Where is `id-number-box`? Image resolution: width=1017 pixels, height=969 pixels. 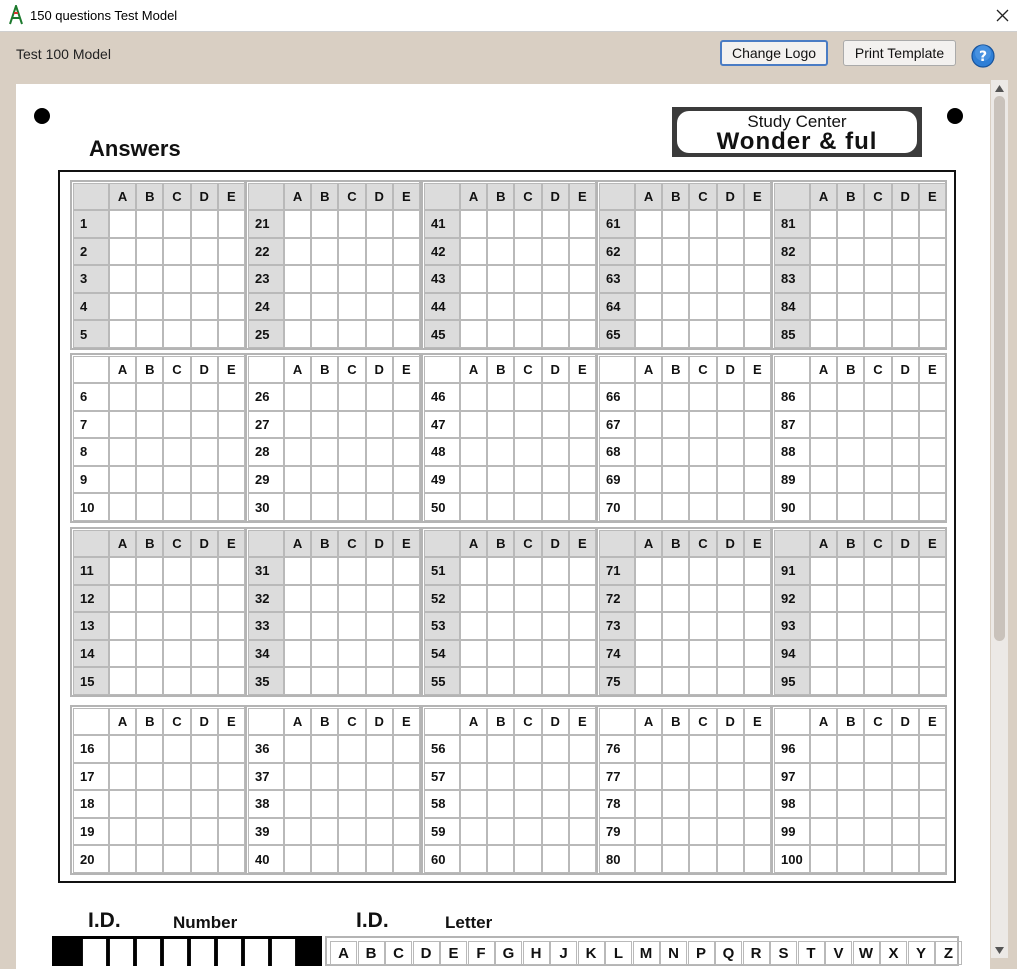
id-number-box is located at coordinates (256, 952).